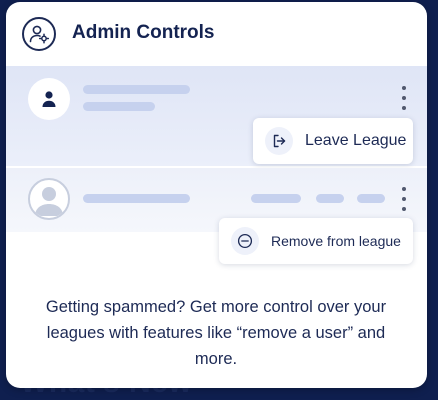 Image resolution: width=438 pixels, height=400 pixels. Describe the element at coordinates (279, 141) in the screenshot. I see `exit-icon` at that location.